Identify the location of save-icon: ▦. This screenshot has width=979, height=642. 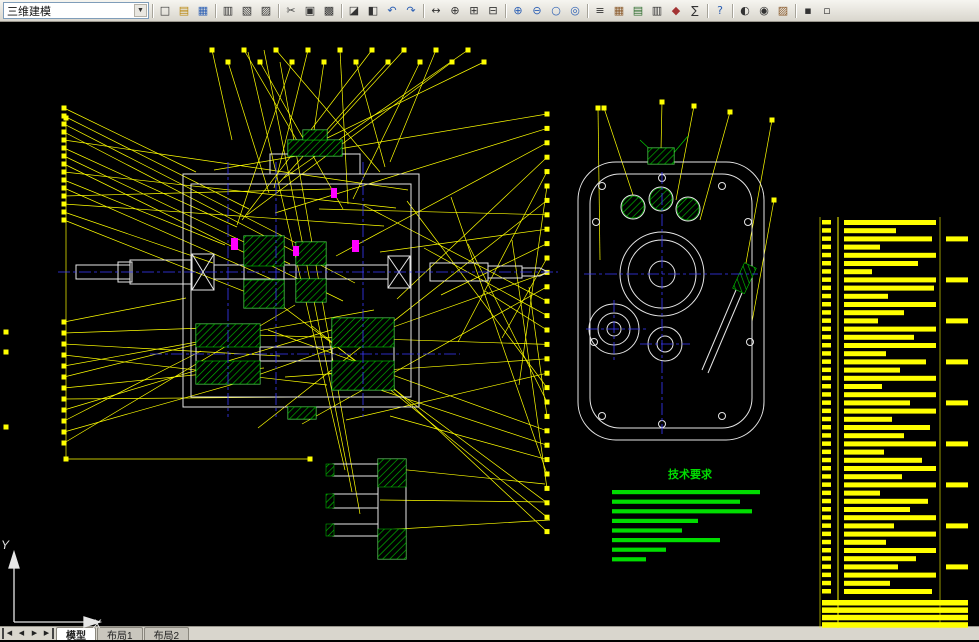
(203, 11).